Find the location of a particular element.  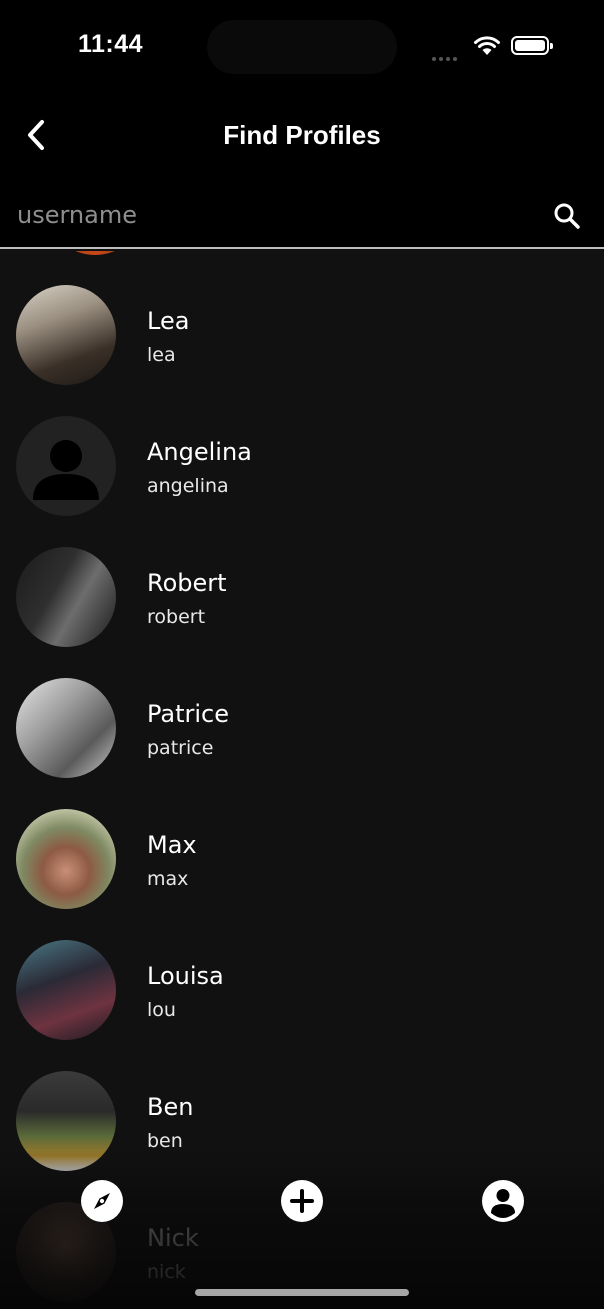

profile-name: Nick is located at coordinates (173, 1238).